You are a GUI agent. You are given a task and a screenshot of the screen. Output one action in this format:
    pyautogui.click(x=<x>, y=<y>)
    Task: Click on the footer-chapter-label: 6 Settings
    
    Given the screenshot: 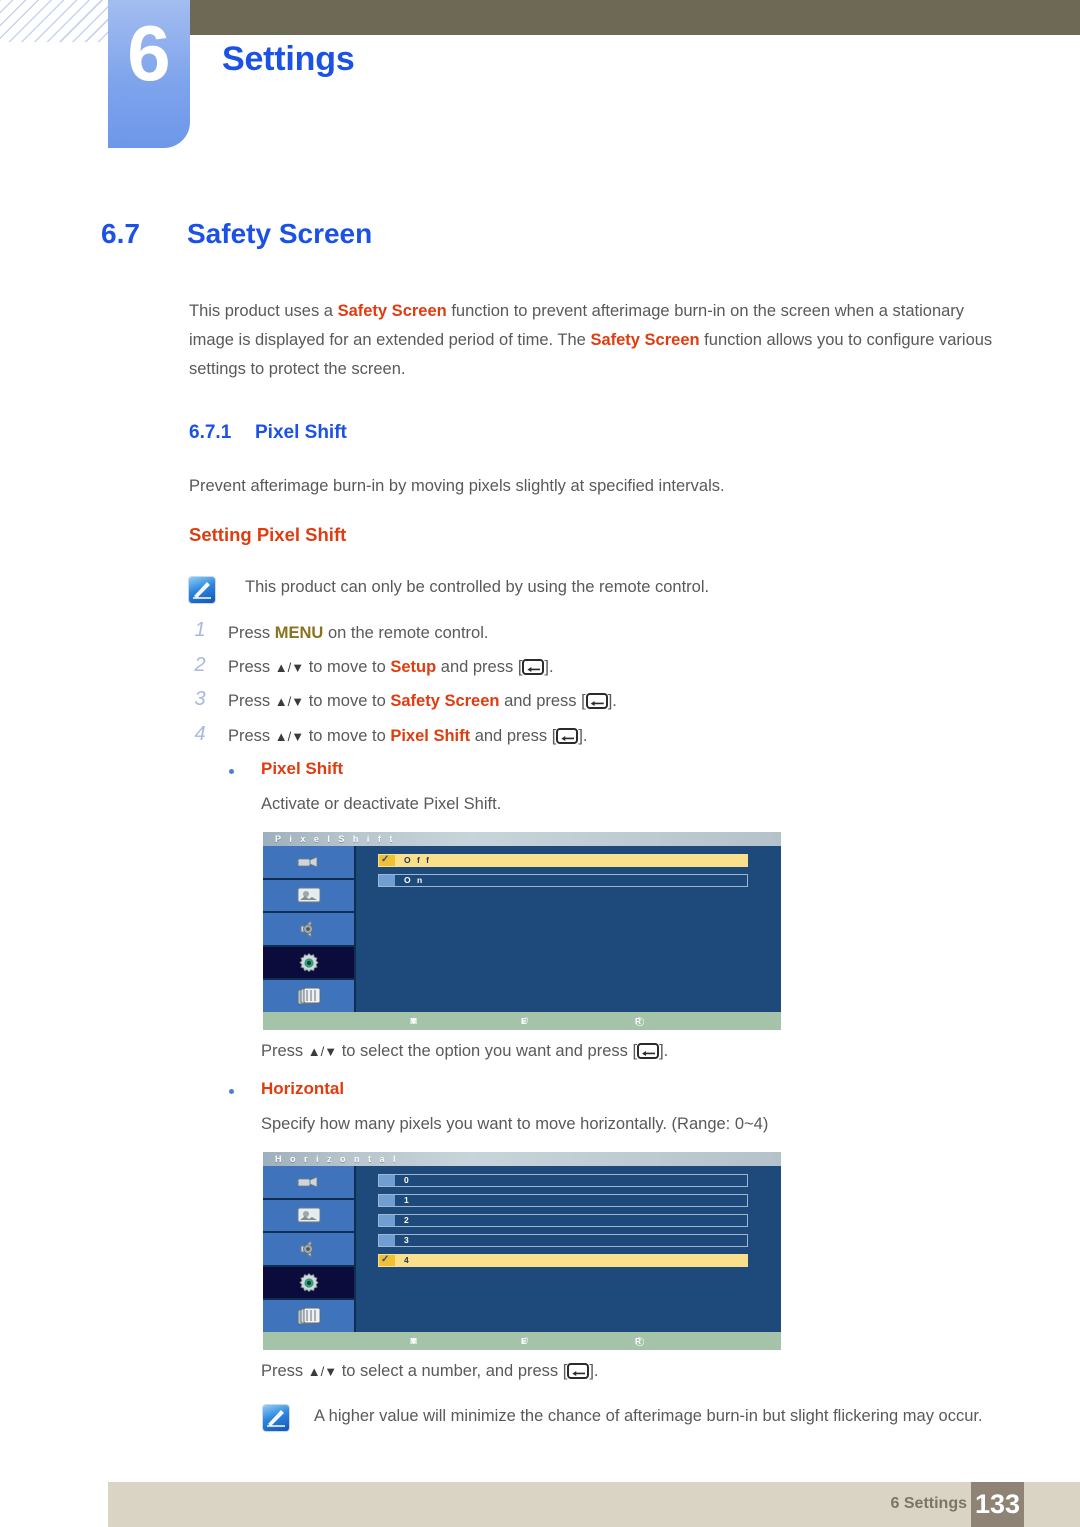 What is the action you would take?
    pyautogui.click(x=928, y=1503)
    